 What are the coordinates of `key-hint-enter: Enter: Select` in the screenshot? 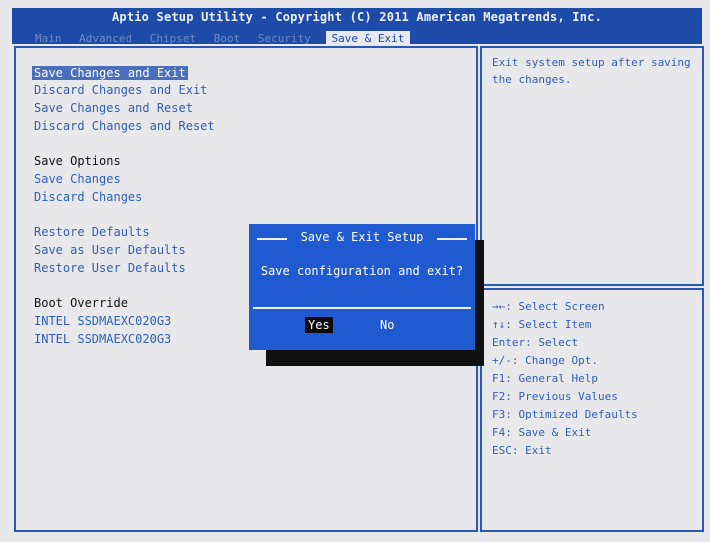 It's located at (535, 342).